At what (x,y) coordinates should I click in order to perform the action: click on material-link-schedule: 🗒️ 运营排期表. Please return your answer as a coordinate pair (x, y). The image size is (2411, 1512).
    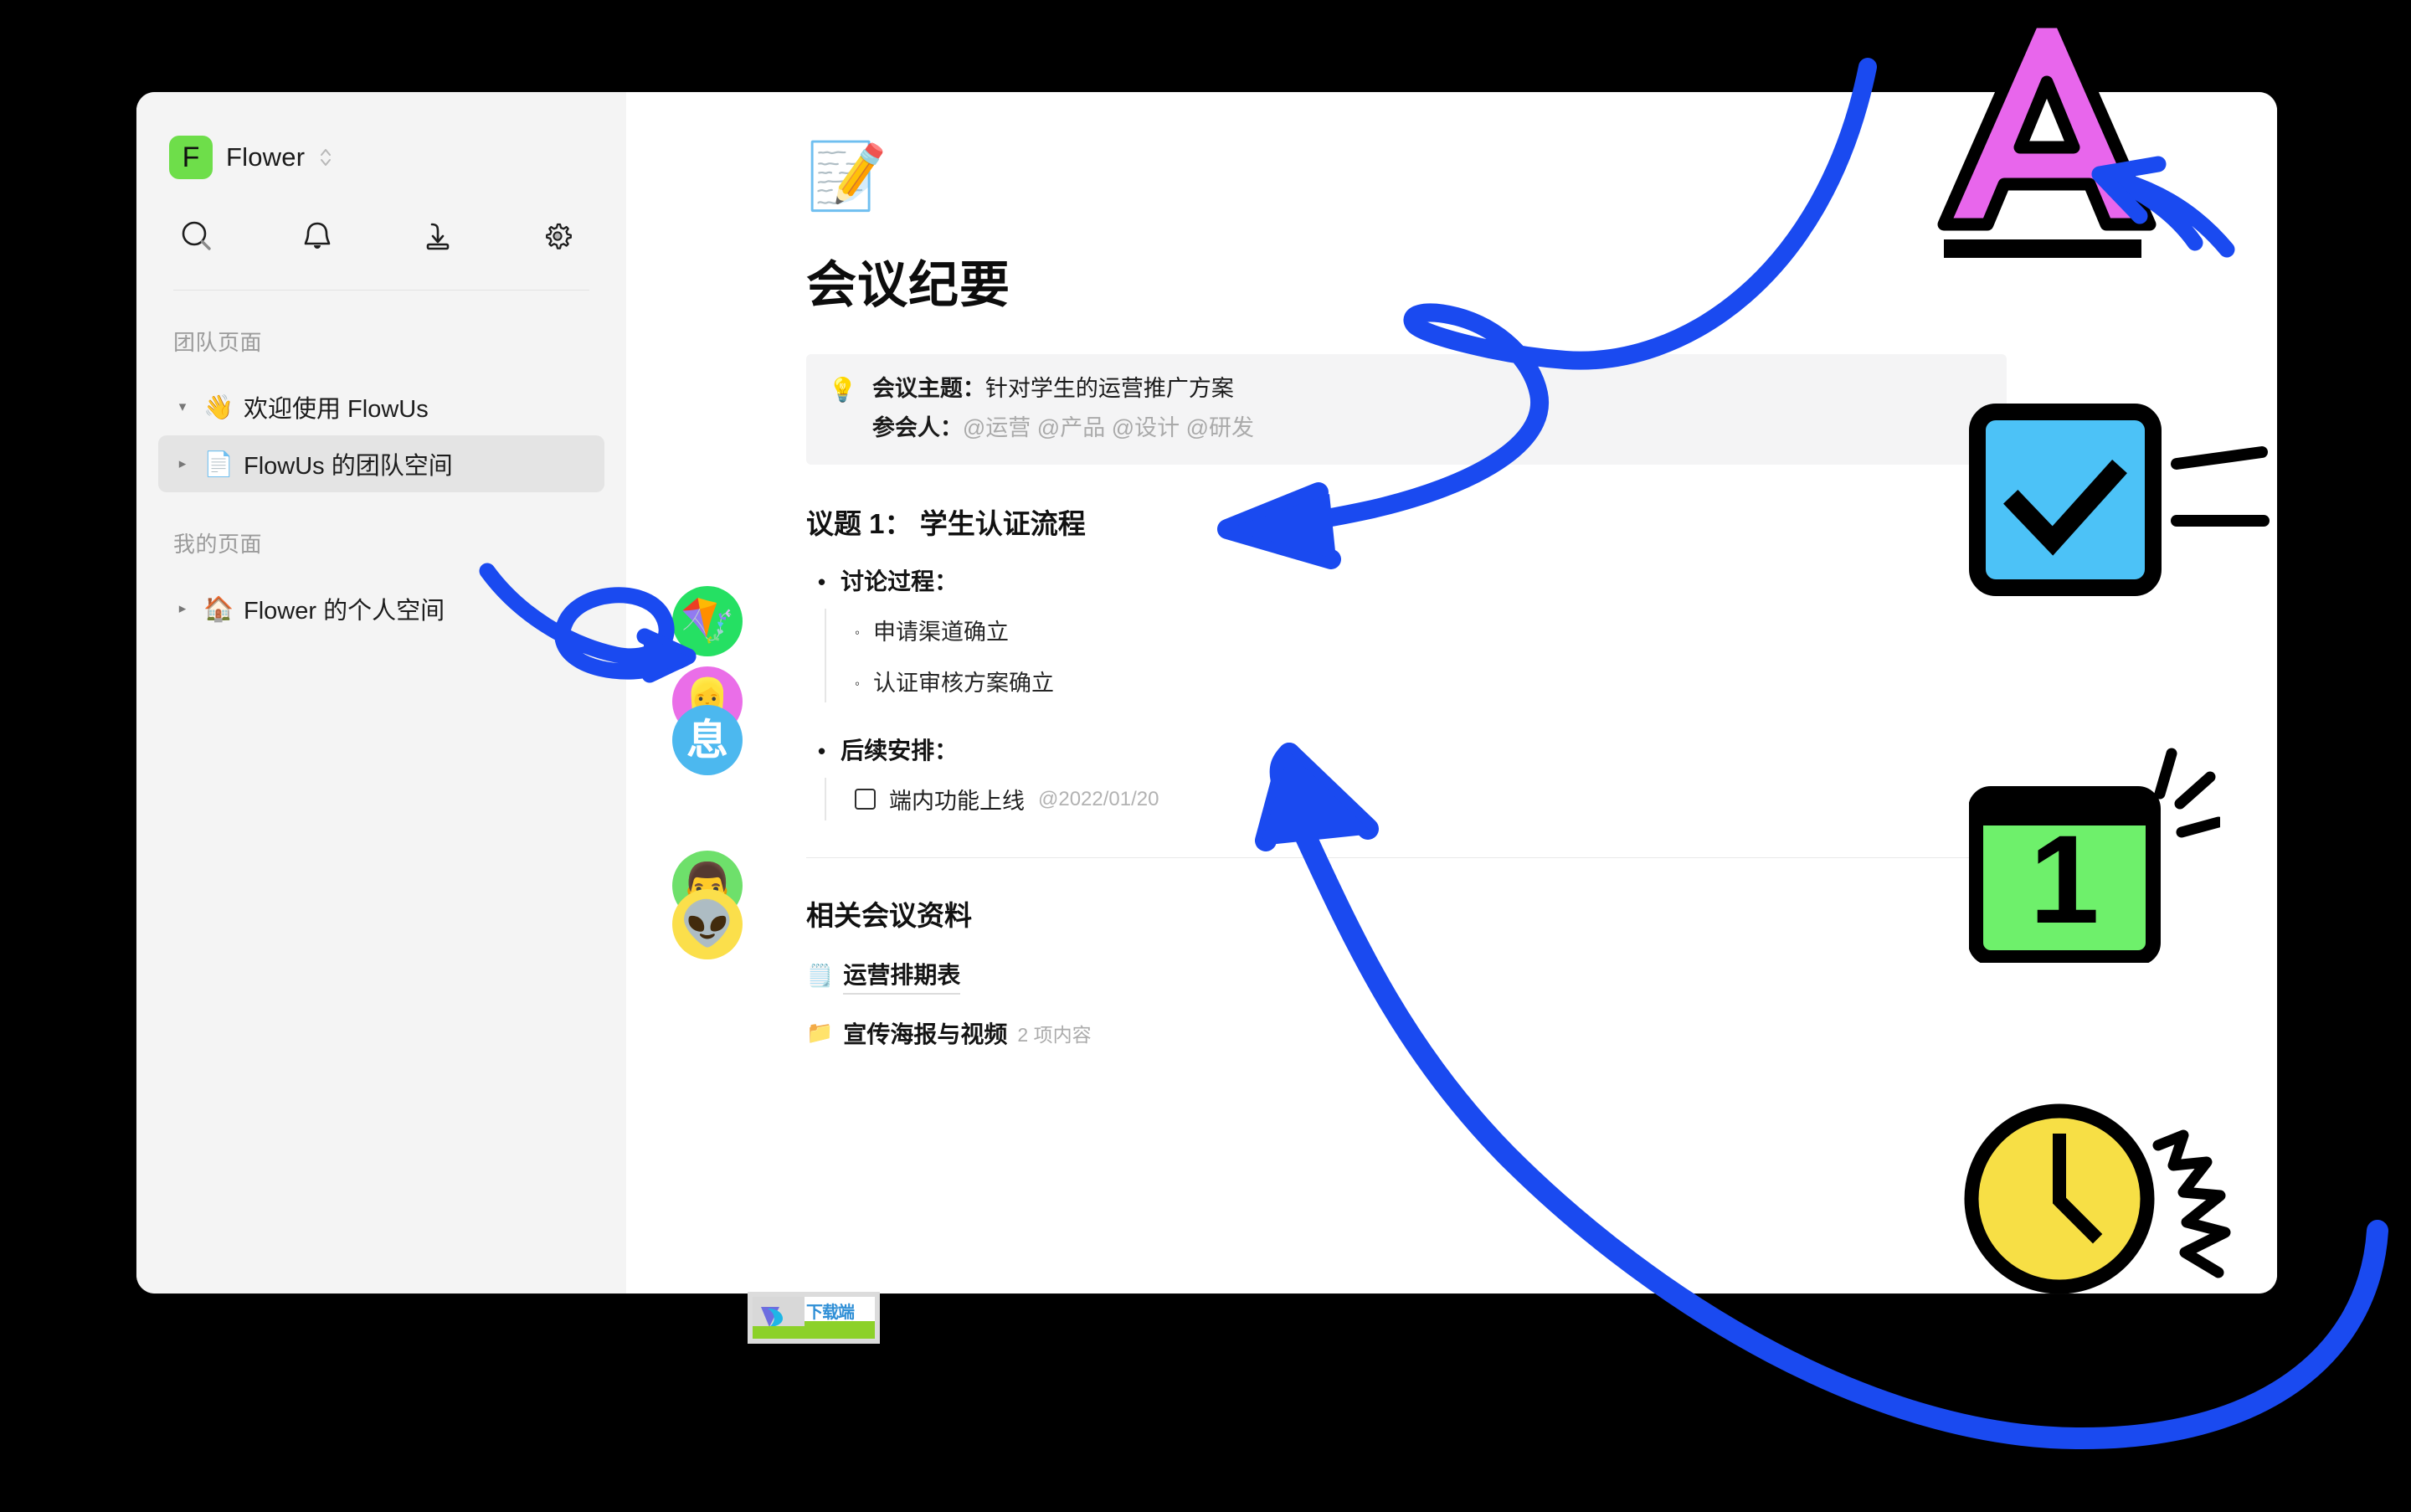
    Looking at the image, I should click on (1541, 976).